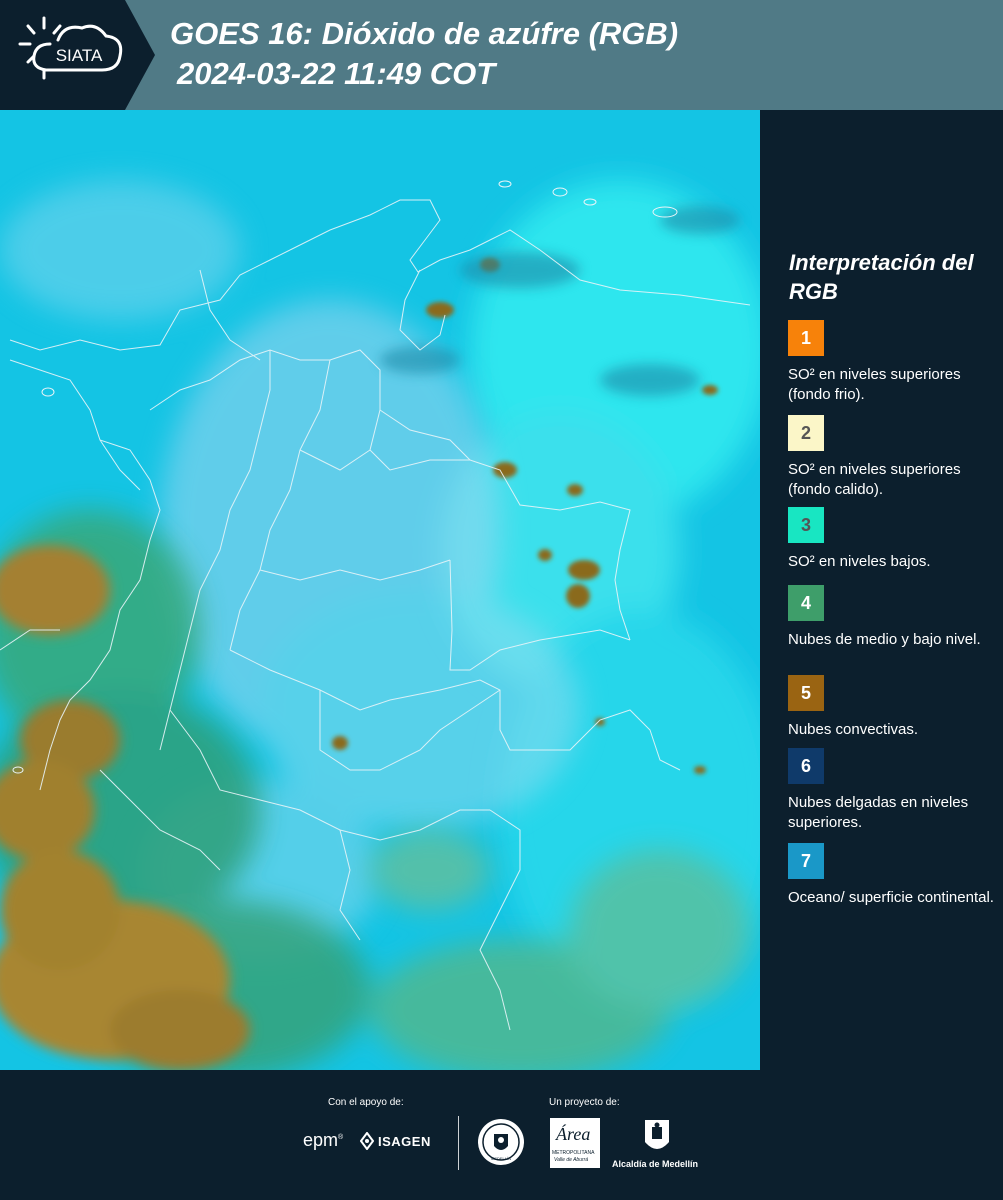 This screenshot has width=1003, height=1200. Describe the element at coordinates (884, 639) in the screenshot. I see `legend-label: Nubes de medio y bajo nivel.` at that location.